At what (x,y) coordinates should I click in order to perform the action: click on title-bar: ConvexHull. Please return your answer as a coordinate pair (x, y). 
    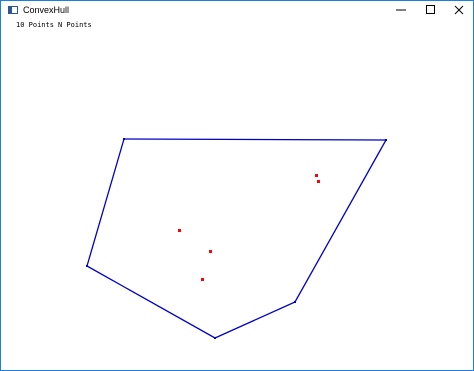
    Looking at the image, I should click on (237, 10).